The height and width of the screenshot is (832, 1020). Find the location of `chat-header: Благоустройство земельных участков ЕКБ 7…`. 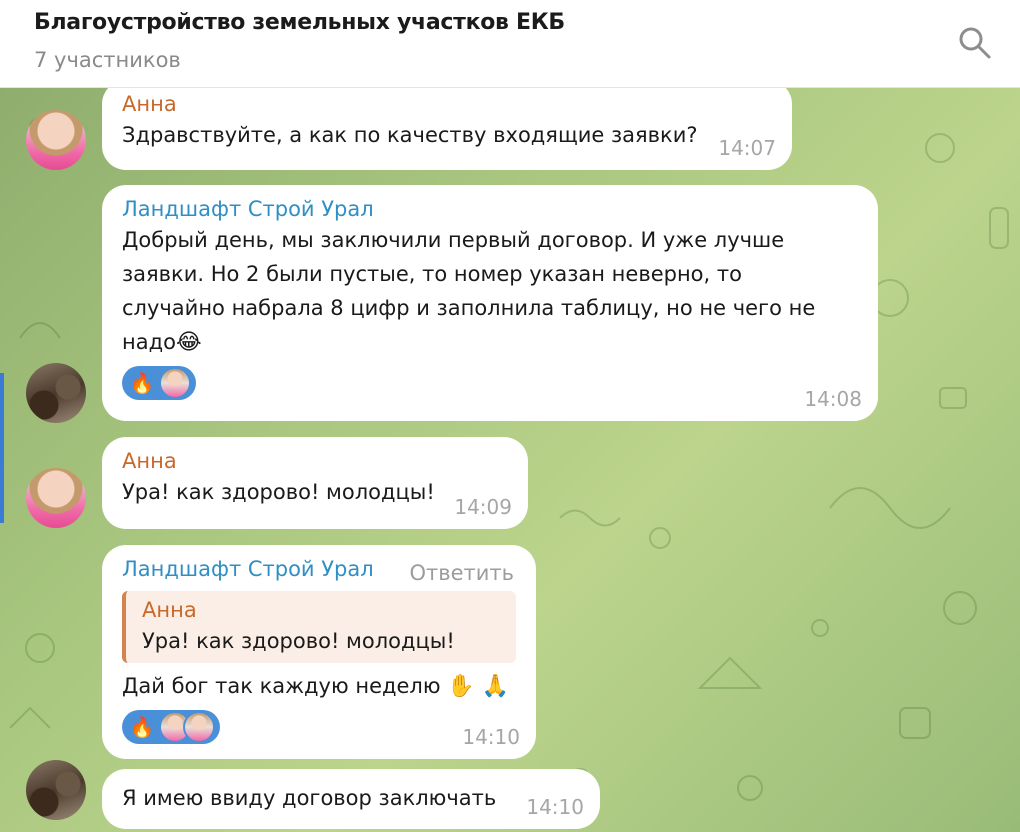

chat-header: Благоустройство земельных участков ЕКБ 7… is located at coordinates (510, 44).